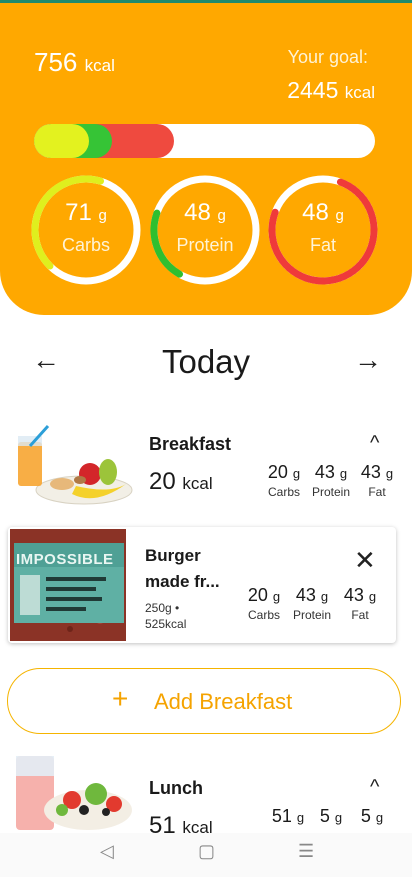 Image resolution: width=412 pixels, height=877 pixels. What do you see at coordinates (284, 480) in the screenshot?
I see `breakfast-carbs: 20 g Carbs` at bounding box center [284, 480].